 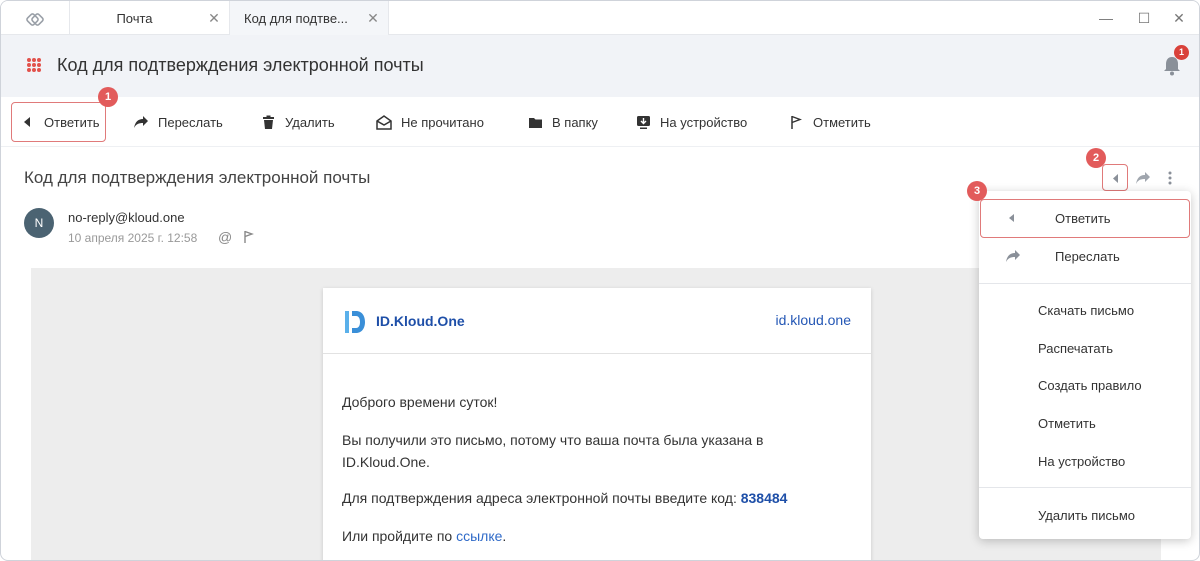 What do you see at coordinates (504, 536) in the screenshot?
I see `link-instruction-suffix: .` at bounding box center [504, 536].